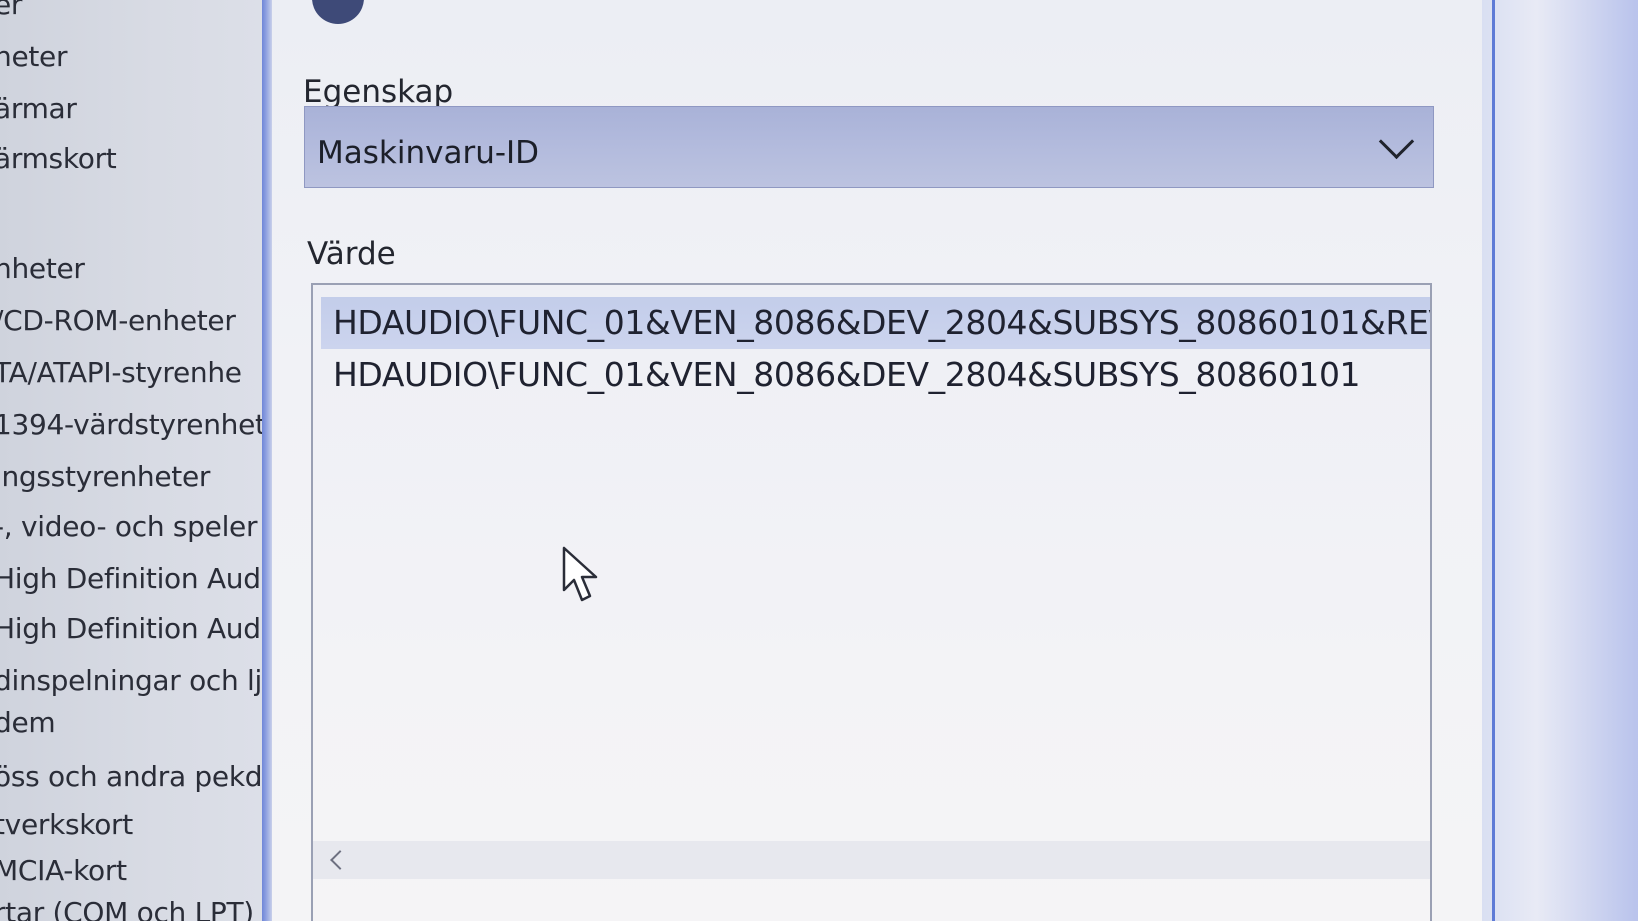  What do you see at coordinates (378, 92) in the screenshot?
I see `property-label: Egenskap` at bounding box center [378, 92].